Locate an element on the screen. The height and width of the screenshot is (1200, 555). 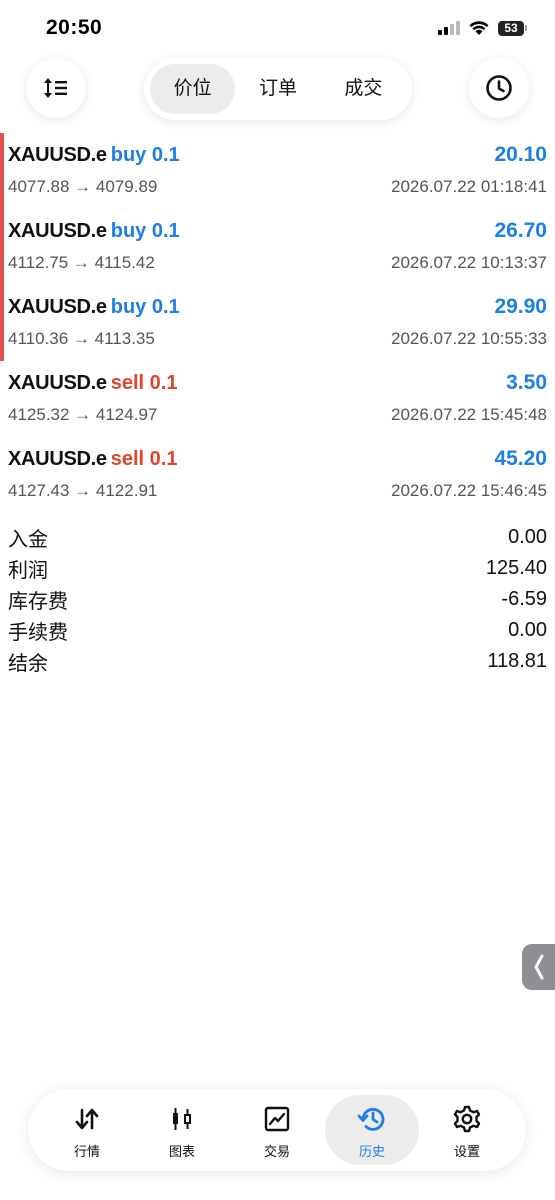
summary-row-swap: 库存费 -6.59 is located at coordinates (277, 599).